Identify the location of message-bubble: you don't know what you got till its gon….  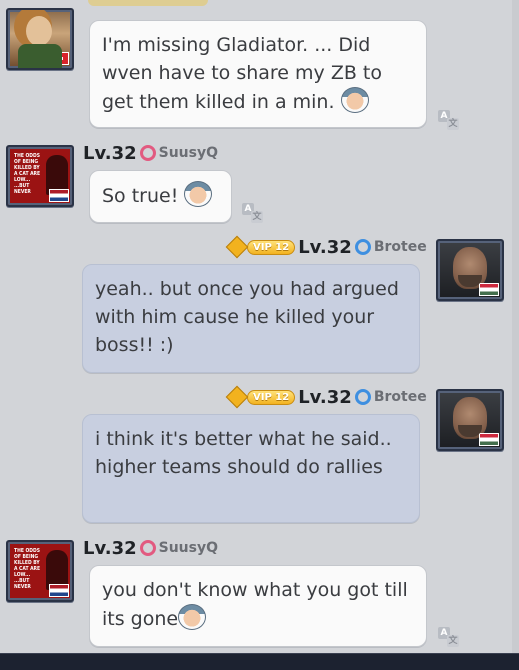
(258, 606).